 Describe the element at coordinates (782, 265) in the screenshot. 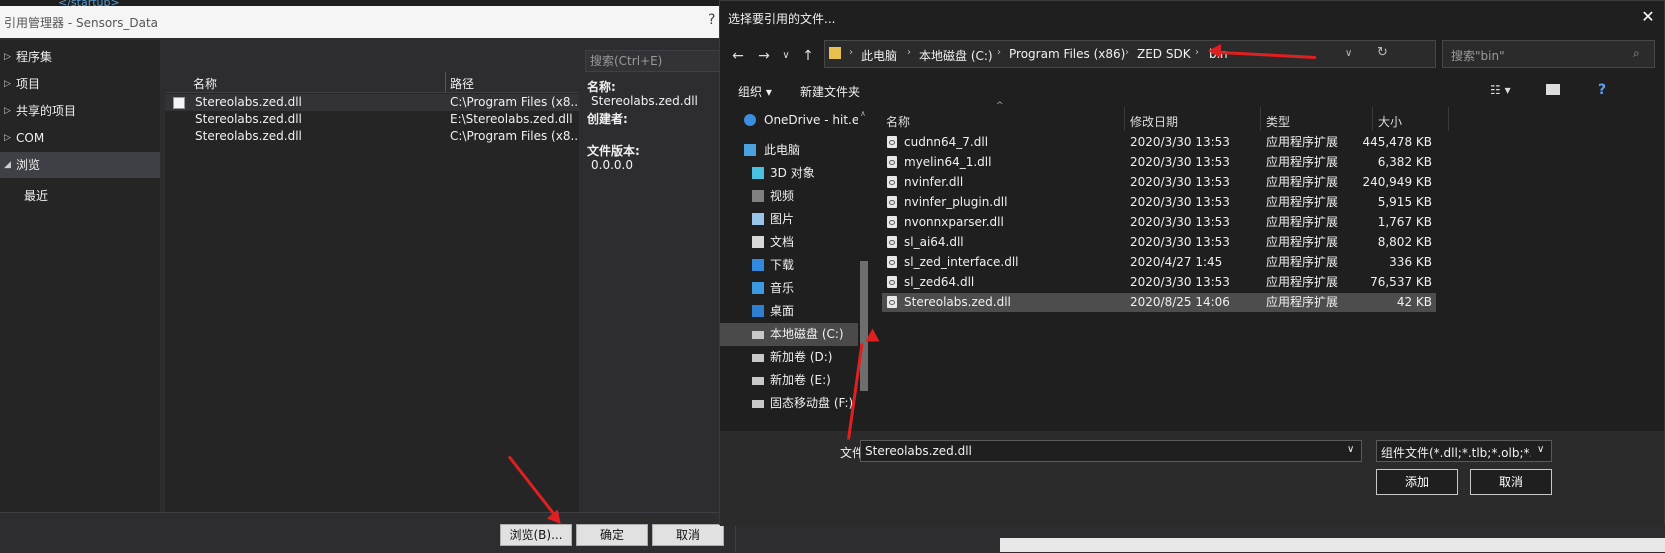

I see `tree-label: 下载` at that location.